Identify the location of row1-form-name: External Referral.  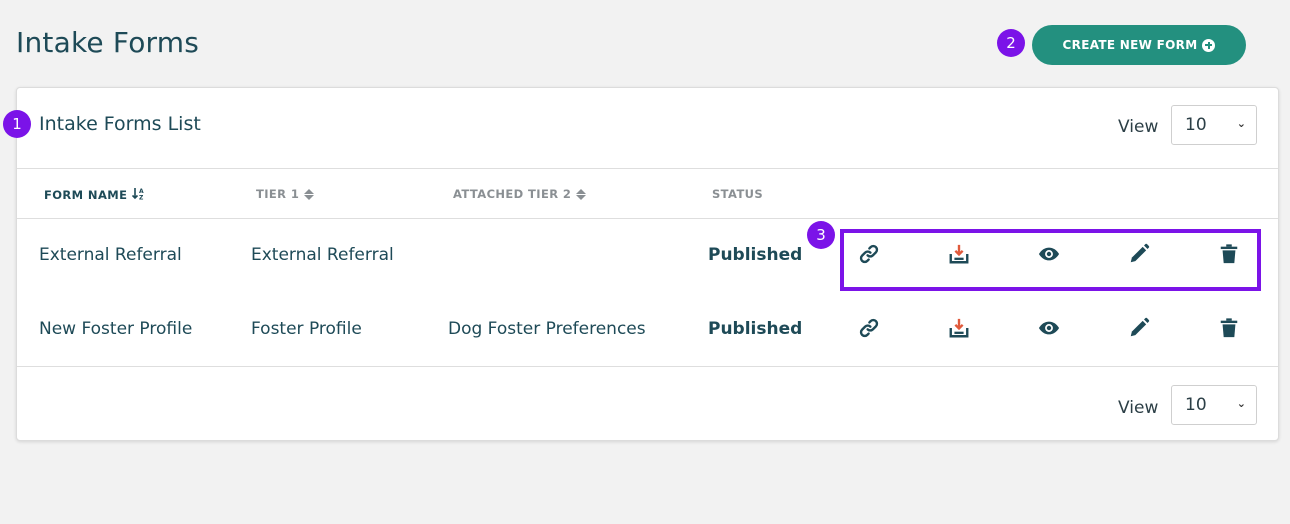
(110, 255).